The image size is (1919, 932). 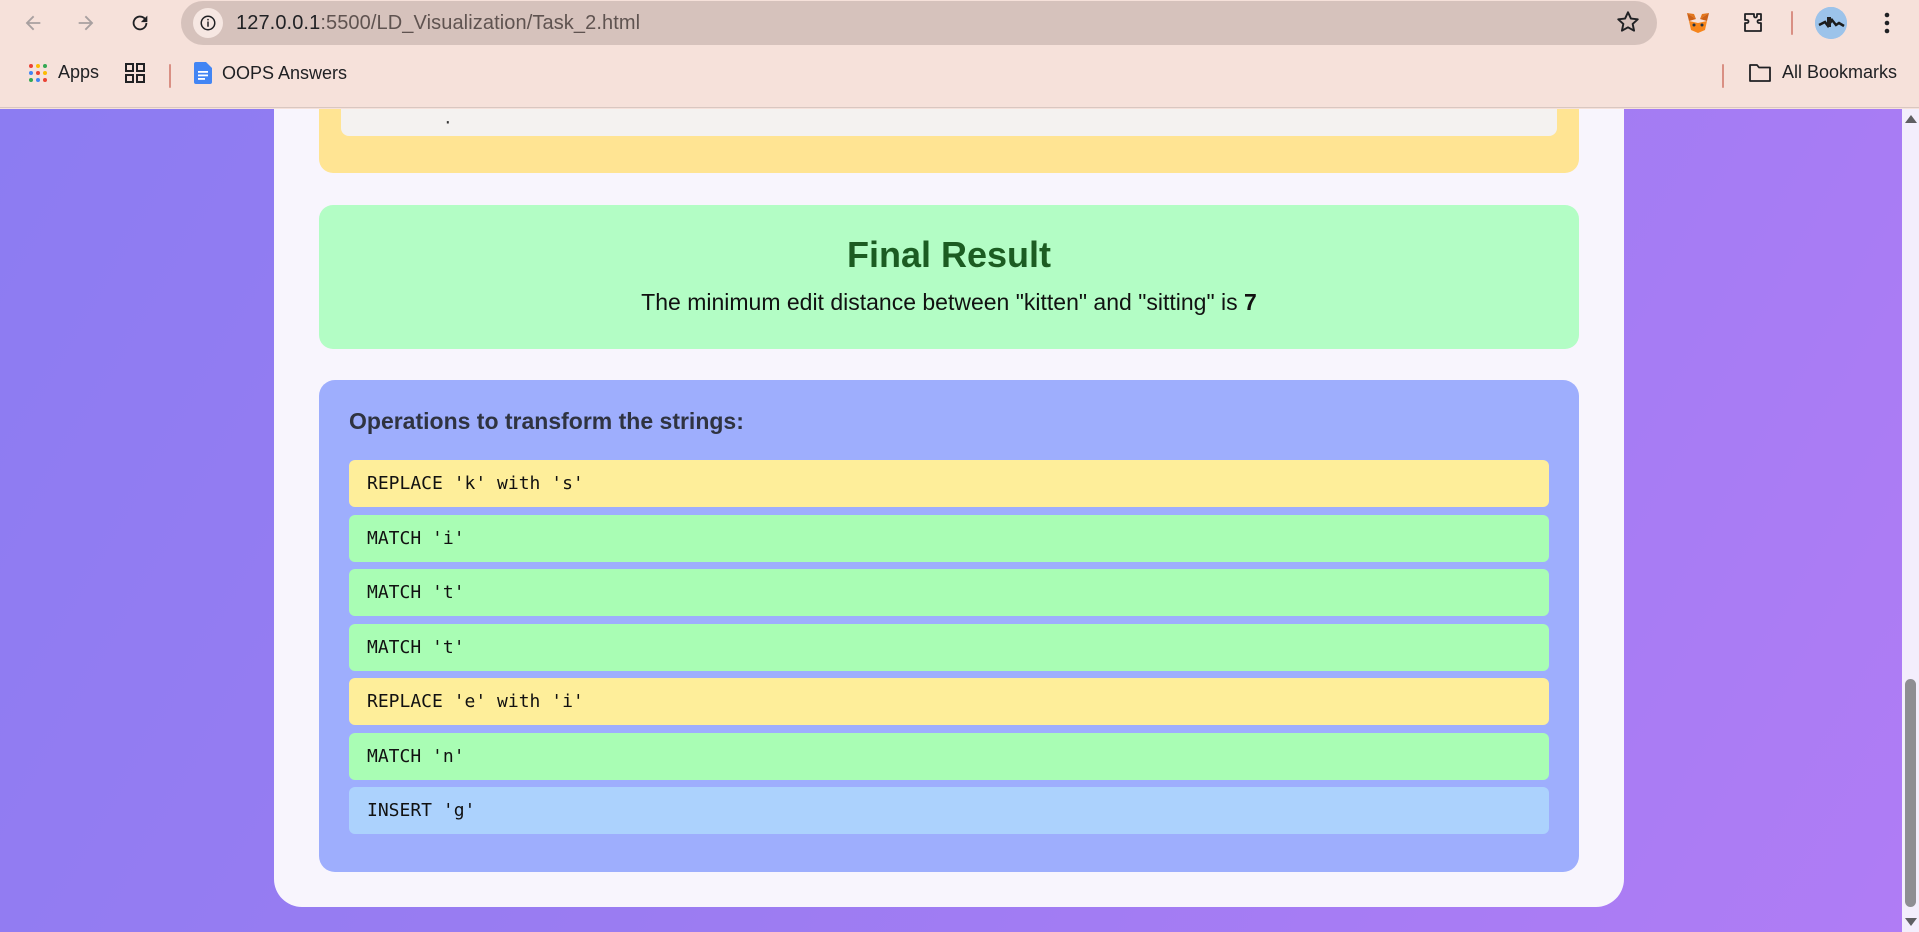 I want to click on previous-section: ·, so click(x=949, y=141).